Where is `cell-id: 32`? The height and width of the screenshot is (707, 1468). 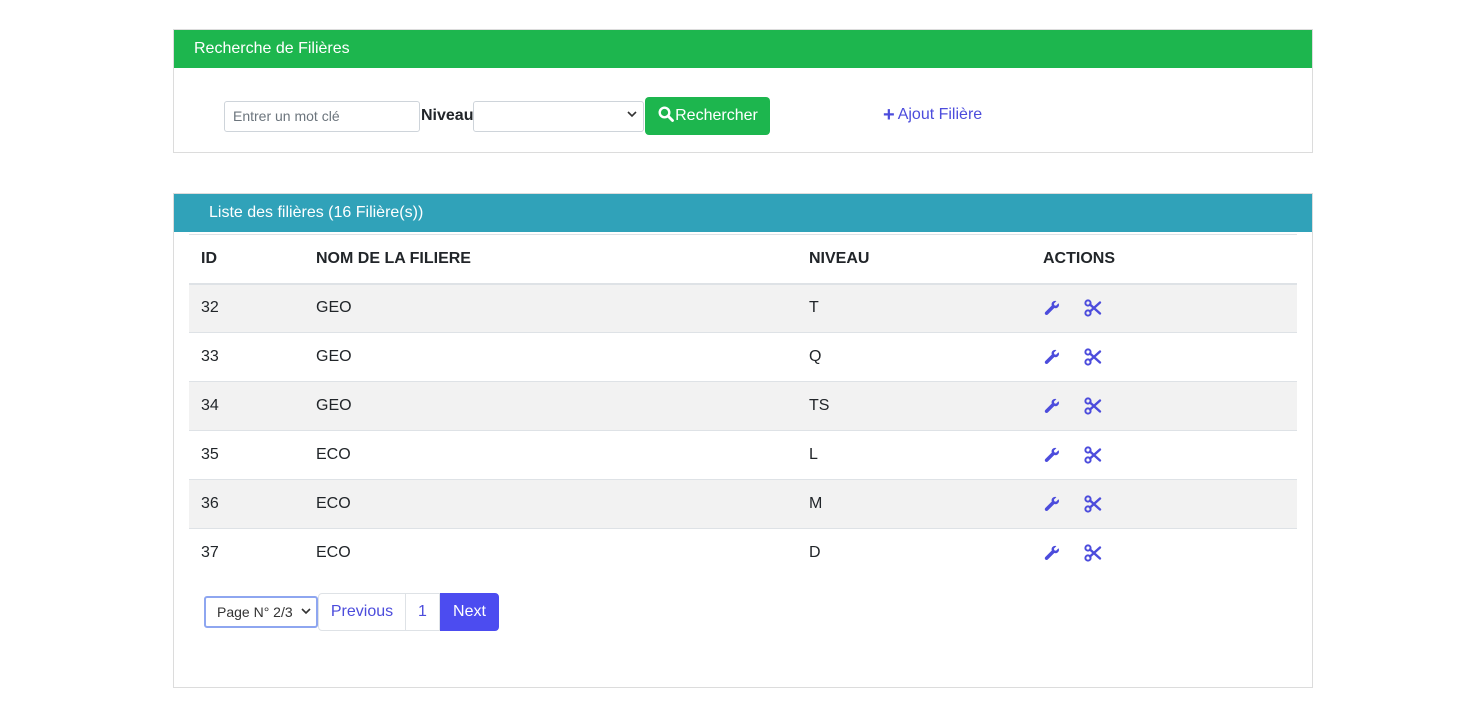
cell-id: 32 is located at coordinates (210, 308).